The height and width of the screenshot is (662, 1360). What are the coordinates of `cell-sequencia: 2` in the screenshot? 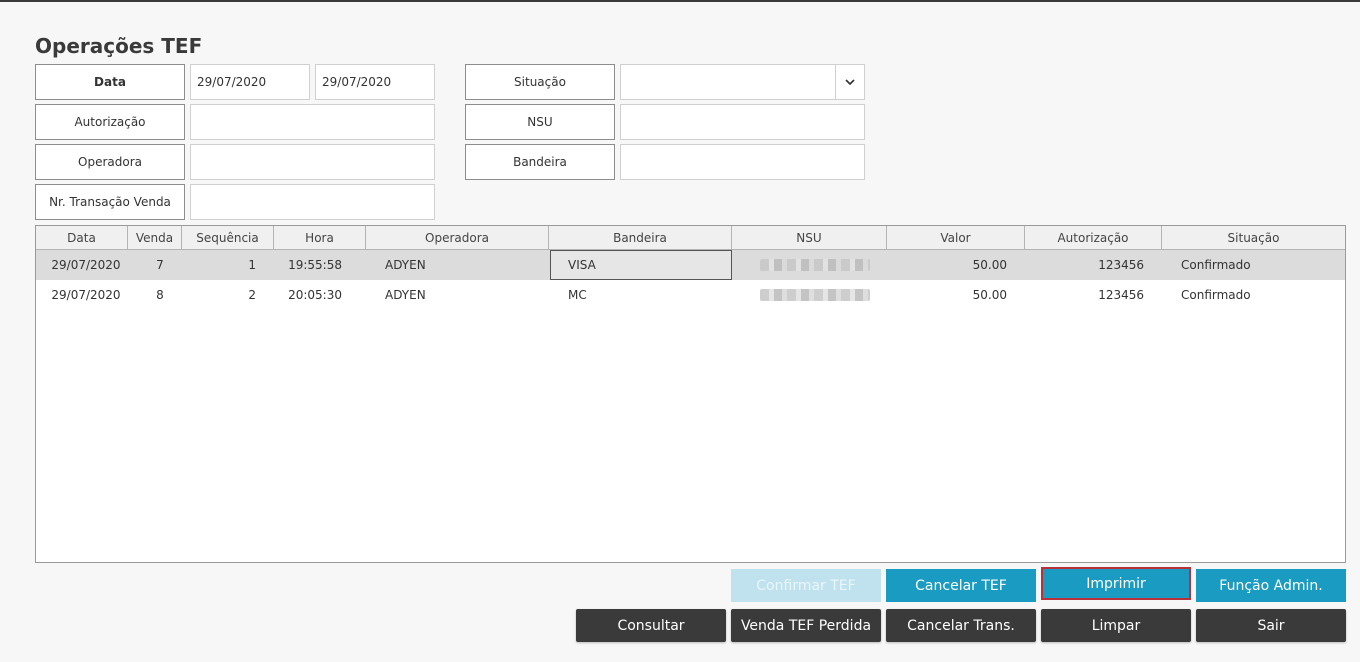 It's located at (252, 295).